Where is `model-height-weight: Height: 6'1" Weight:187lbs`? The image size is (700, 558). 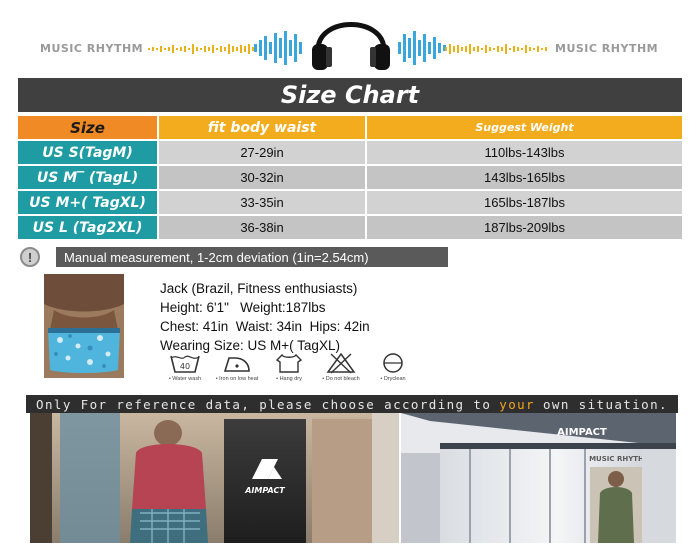 model-height-weight: Height: 6'1" Weight:187lbs is located at coordinates (243, 307).